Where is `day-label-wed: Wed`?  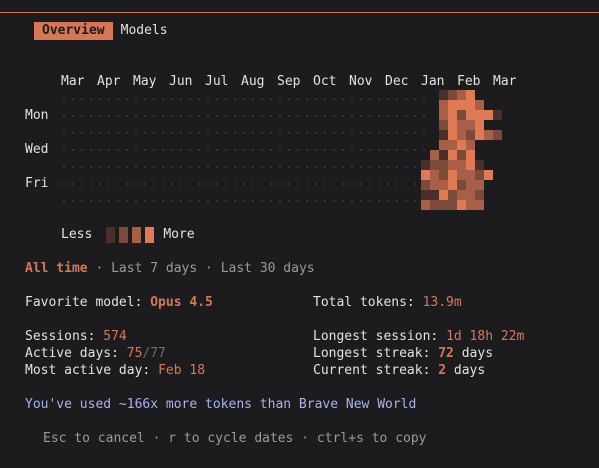 day-label-wed: Wed is located at coordinates (37, 149).